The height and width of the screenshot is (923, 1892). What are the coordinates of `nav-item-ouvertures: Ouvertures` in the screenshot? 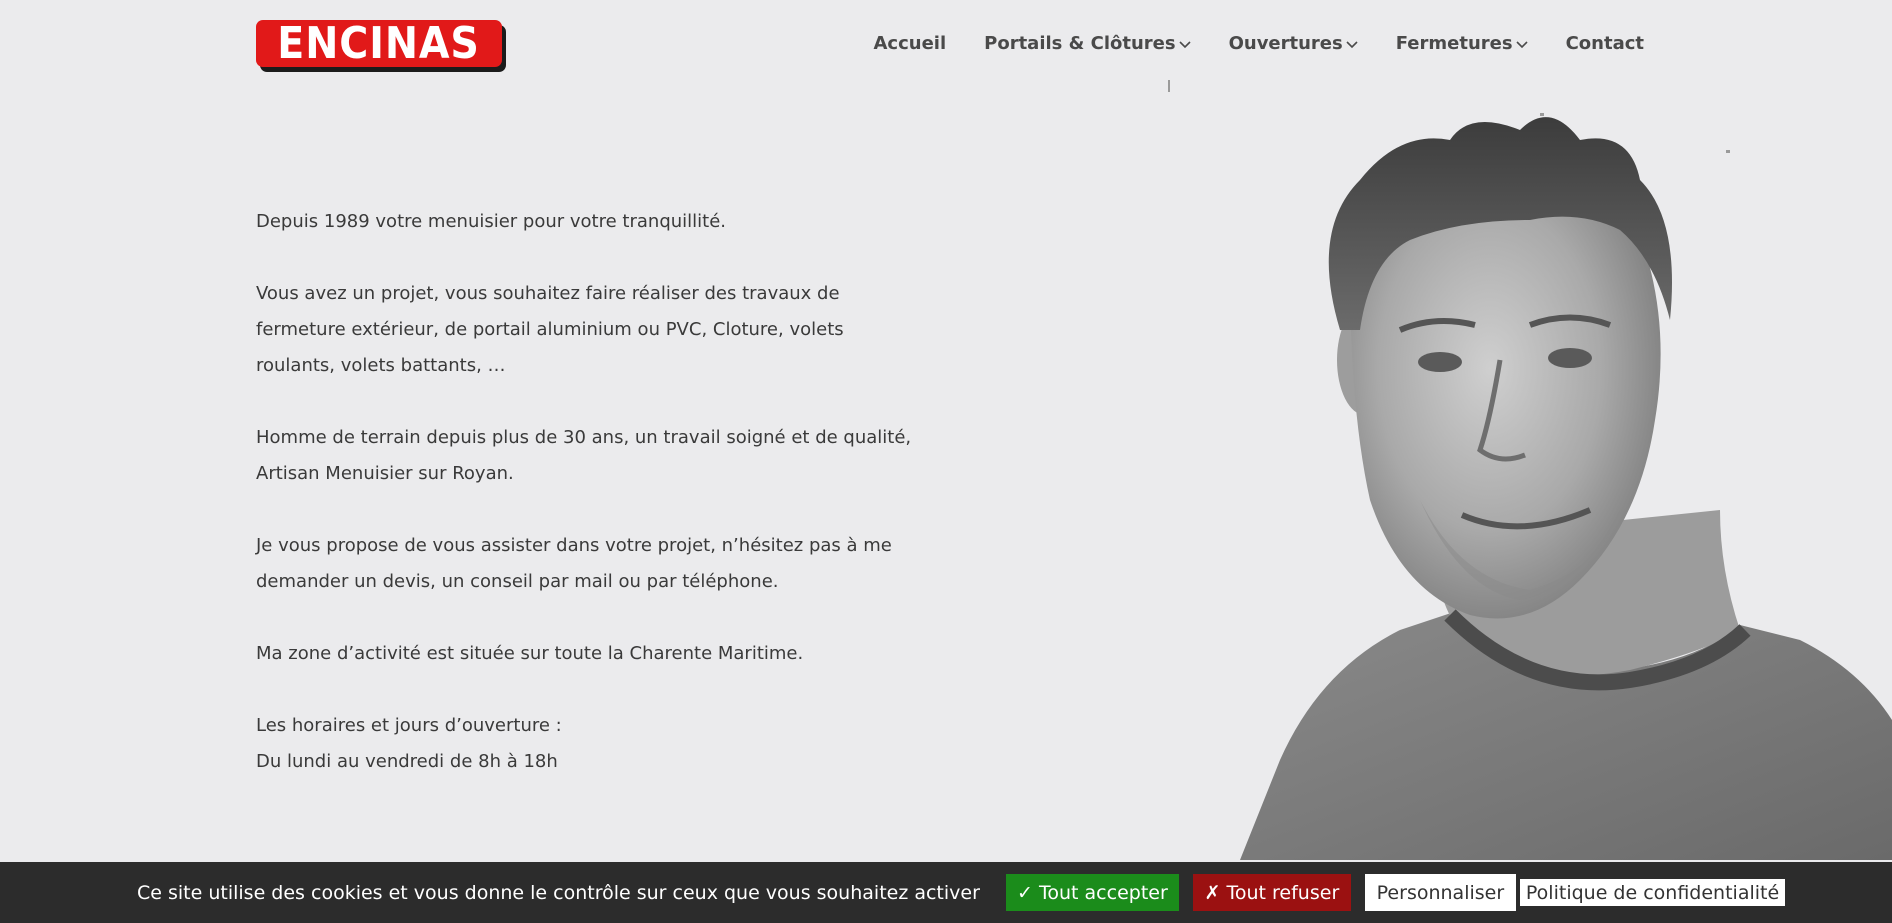 It's located at (1293, 43).